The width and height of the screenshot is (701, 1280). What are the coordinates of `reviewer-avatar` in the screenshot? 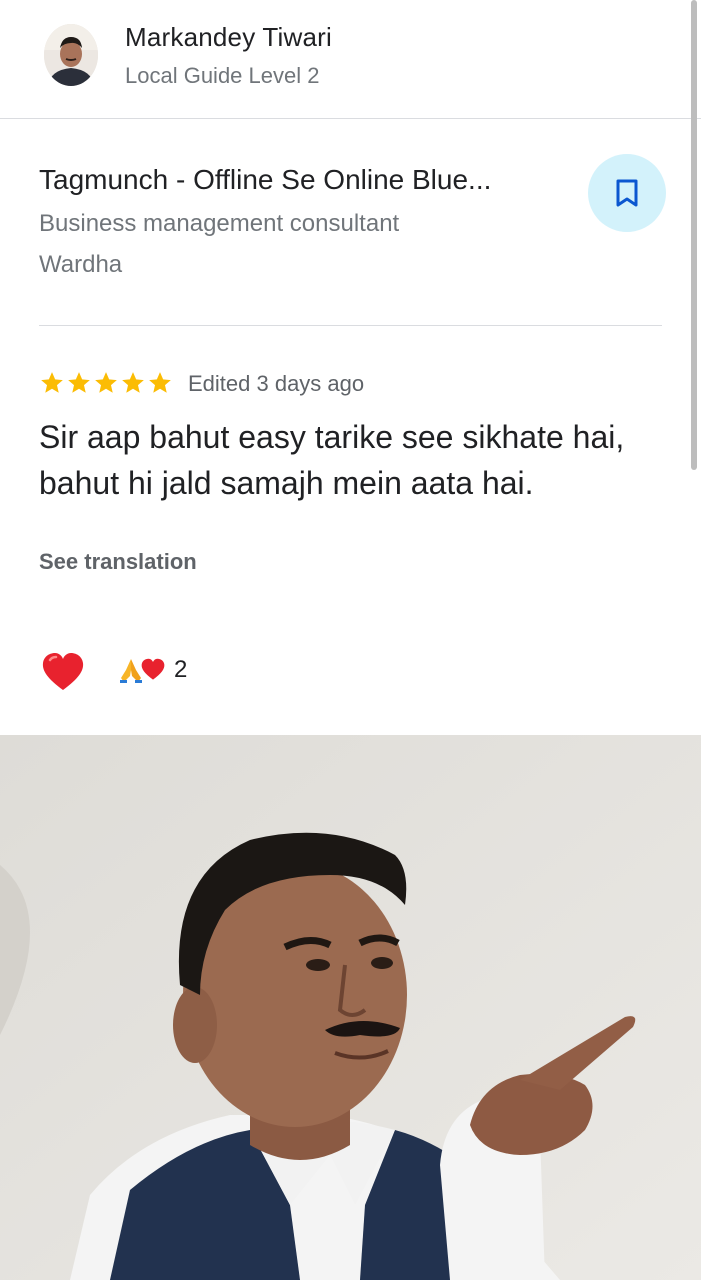 It's located at (71, 55).